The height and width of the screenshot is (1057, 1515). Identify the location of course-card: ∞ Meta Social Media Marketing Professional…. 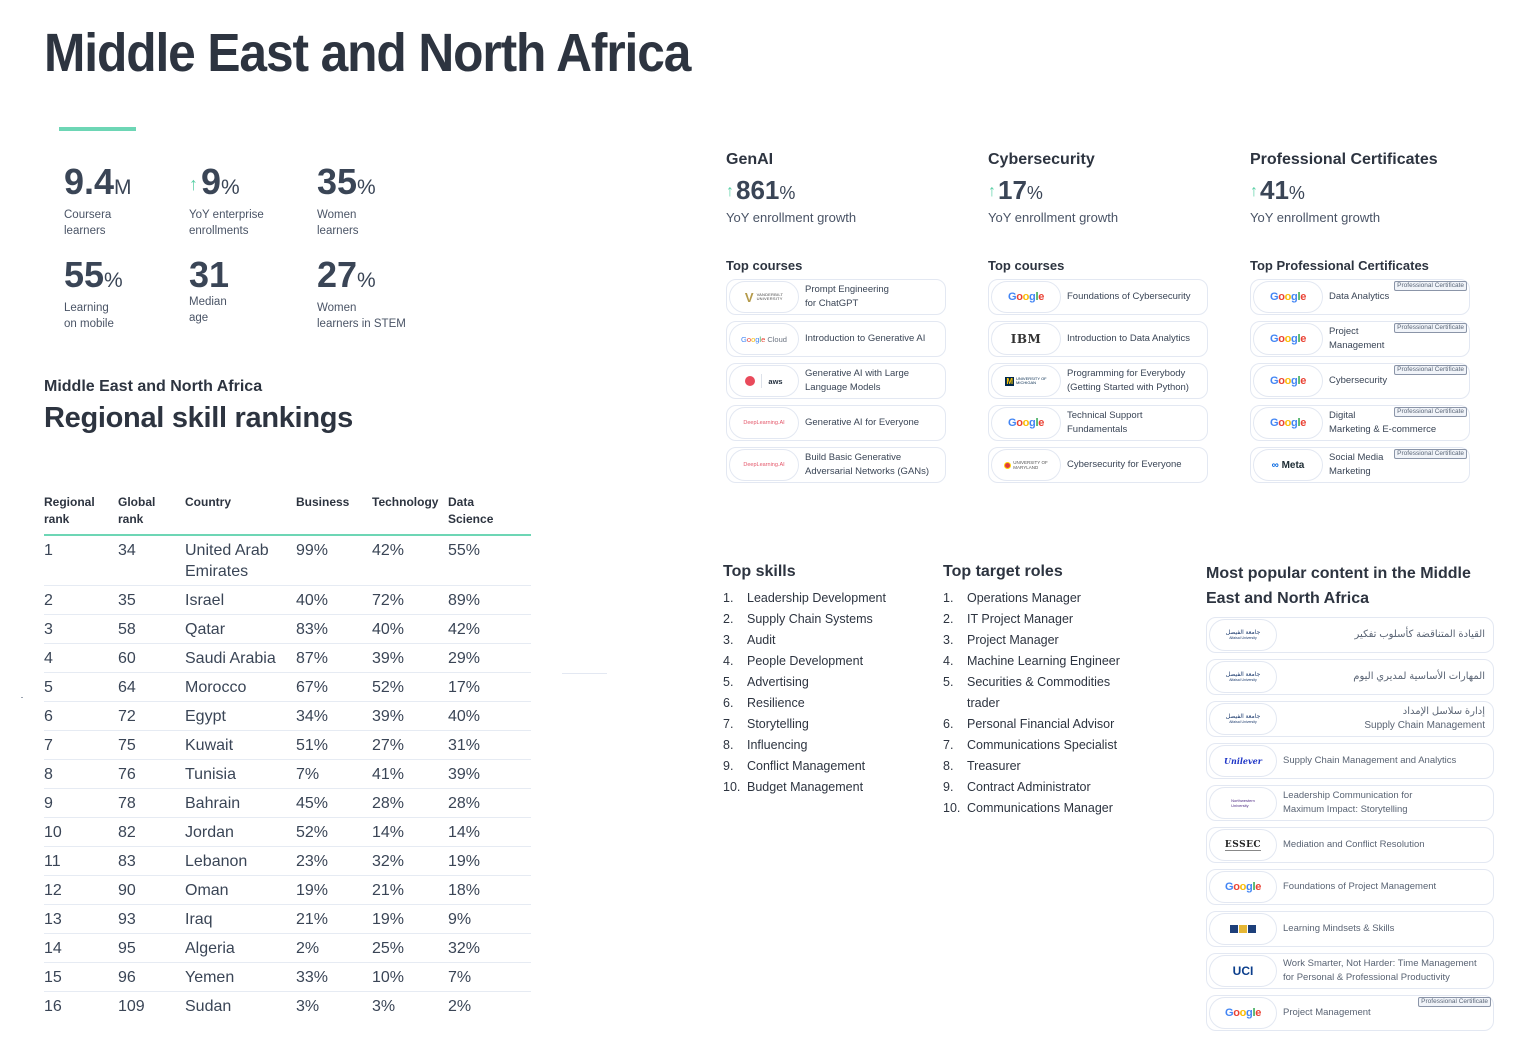
(1360, 465).